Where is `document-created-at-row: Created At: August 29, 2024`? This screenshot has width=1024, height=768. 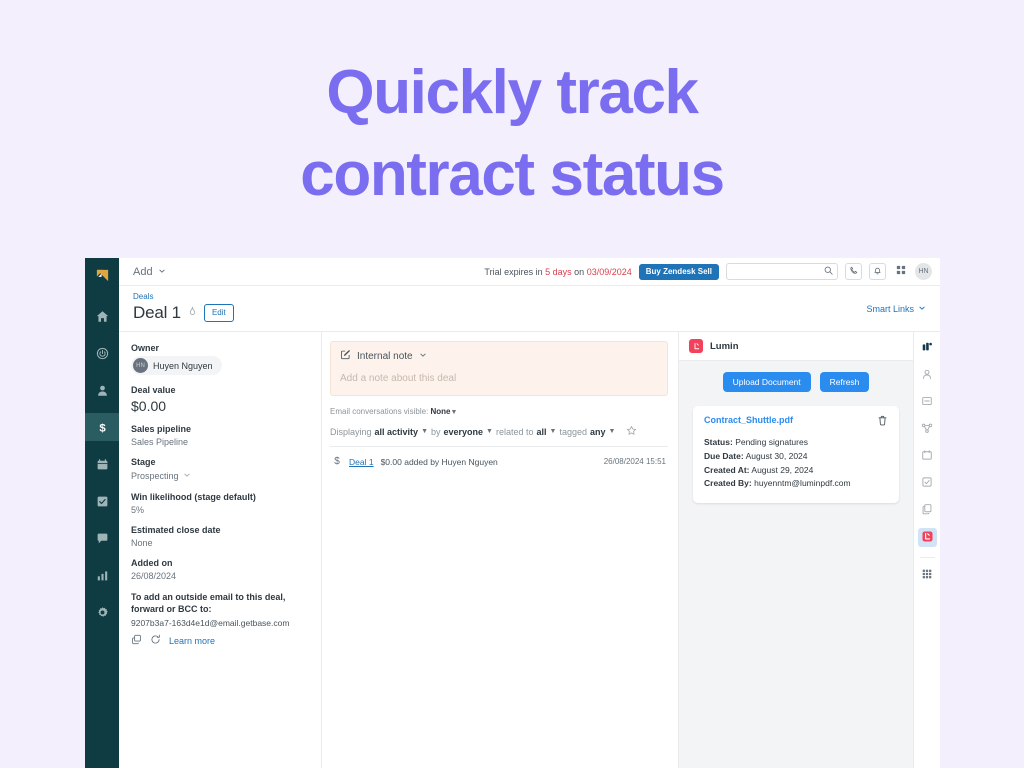 document-created-at-row: Created At: August 29, 2024 is located at coordinates (796, 471).